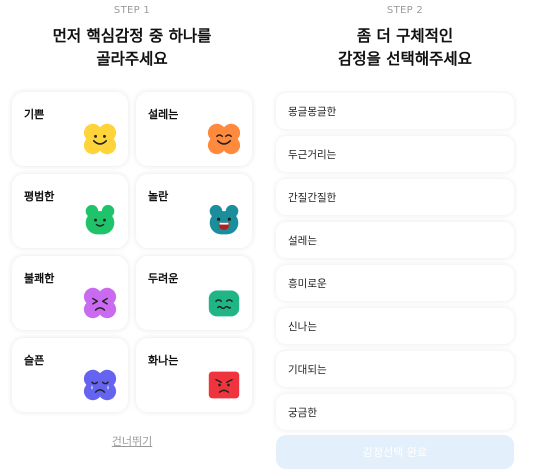 The width and height of the screenshot is (540, 475). I want to click on feeling-option: 설레는, so click(395, 240).